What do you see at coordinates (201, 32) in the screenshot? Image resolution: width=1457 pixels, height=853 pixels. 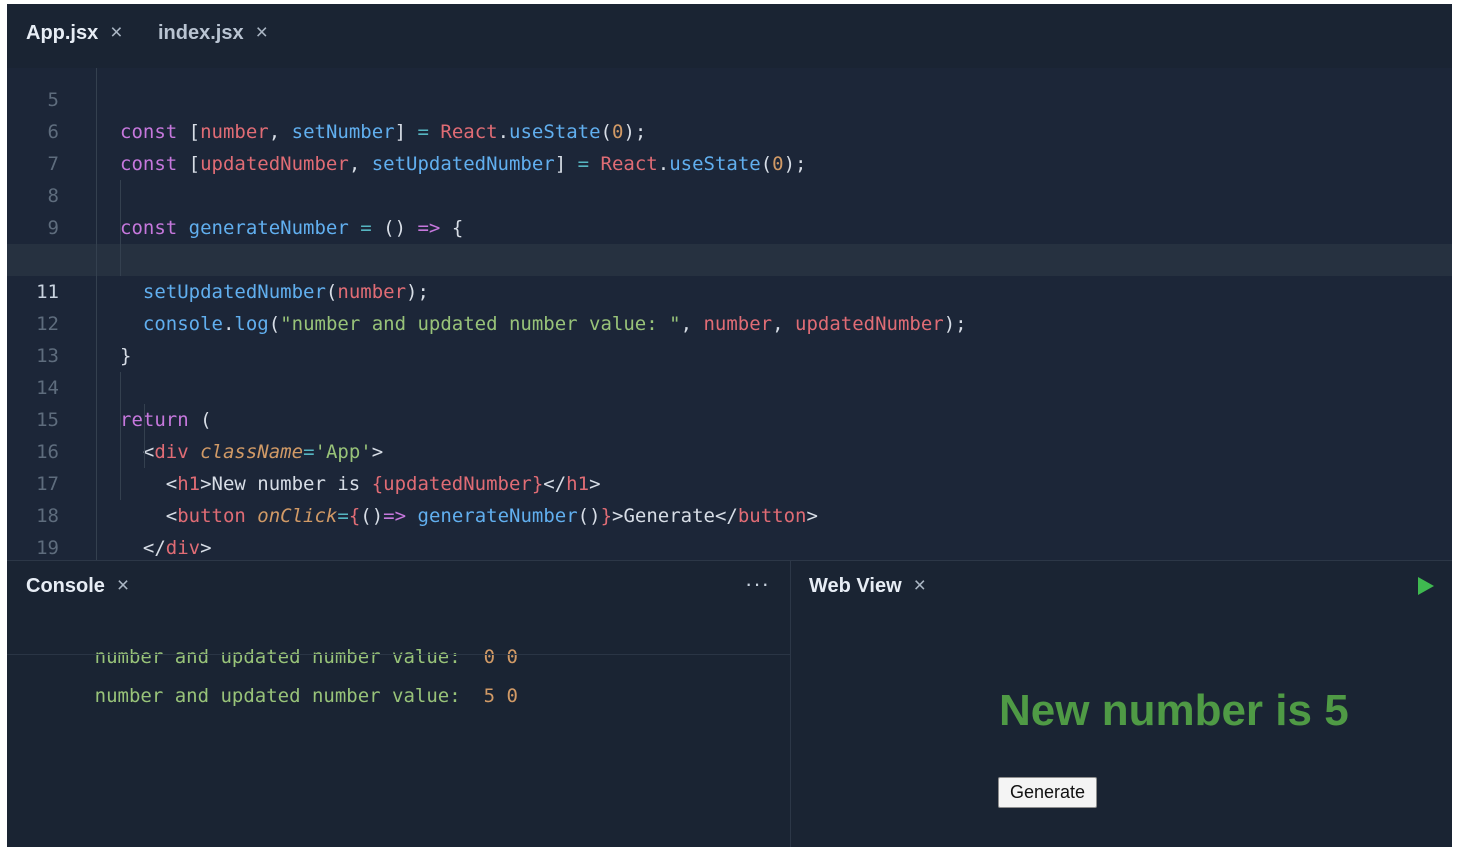 I see `tab-label: index.jsx` at bounding box center [201, 32].